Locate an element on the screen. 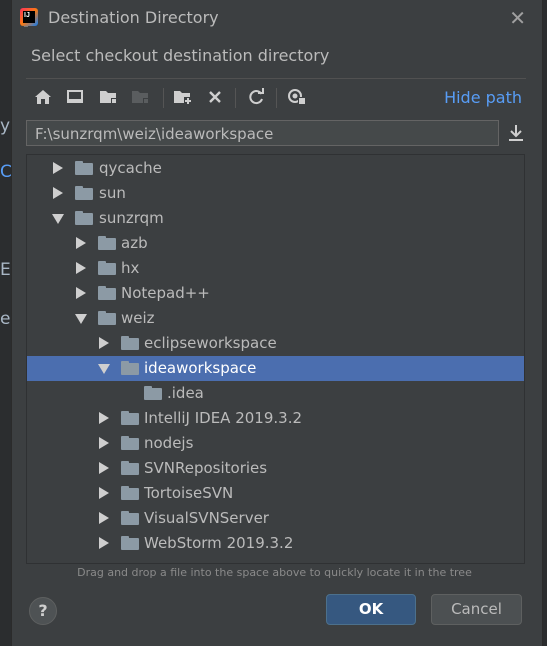 The width and height of the screenshot is (547, 646). project-folder-icon is located at coordinates (109, 97).